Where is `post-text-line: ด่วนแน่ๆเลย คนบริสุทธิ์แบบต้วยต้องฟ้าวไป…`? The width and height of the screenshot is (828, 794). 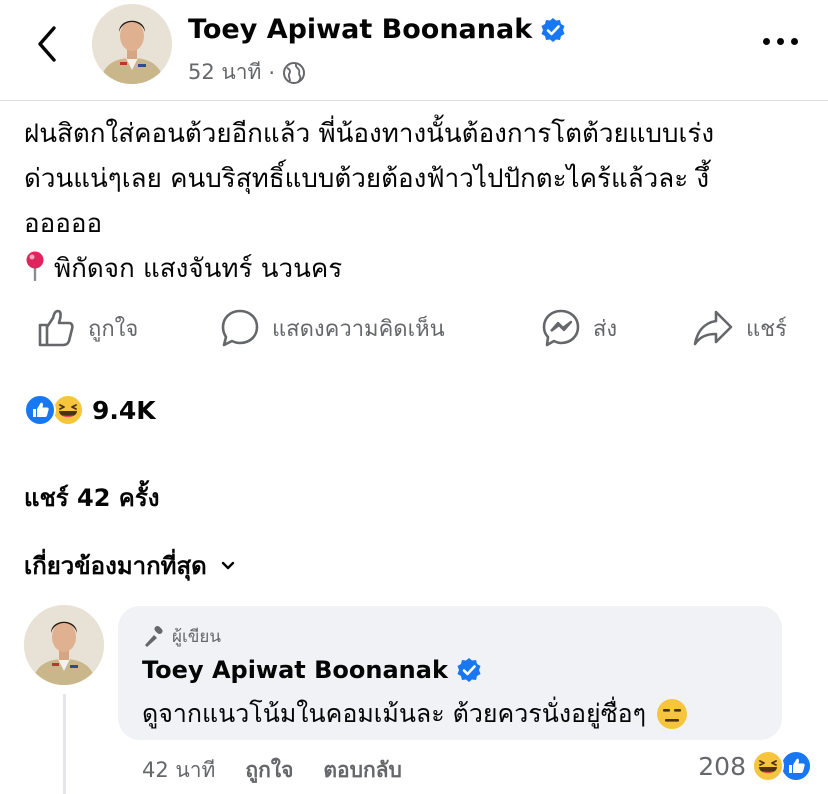 post-text-line: ด่วนแน่ๆเลย คนบริสุทธิ์แบบต้วยต้องฟ้าวไป… is located at coordinates (367, 179).